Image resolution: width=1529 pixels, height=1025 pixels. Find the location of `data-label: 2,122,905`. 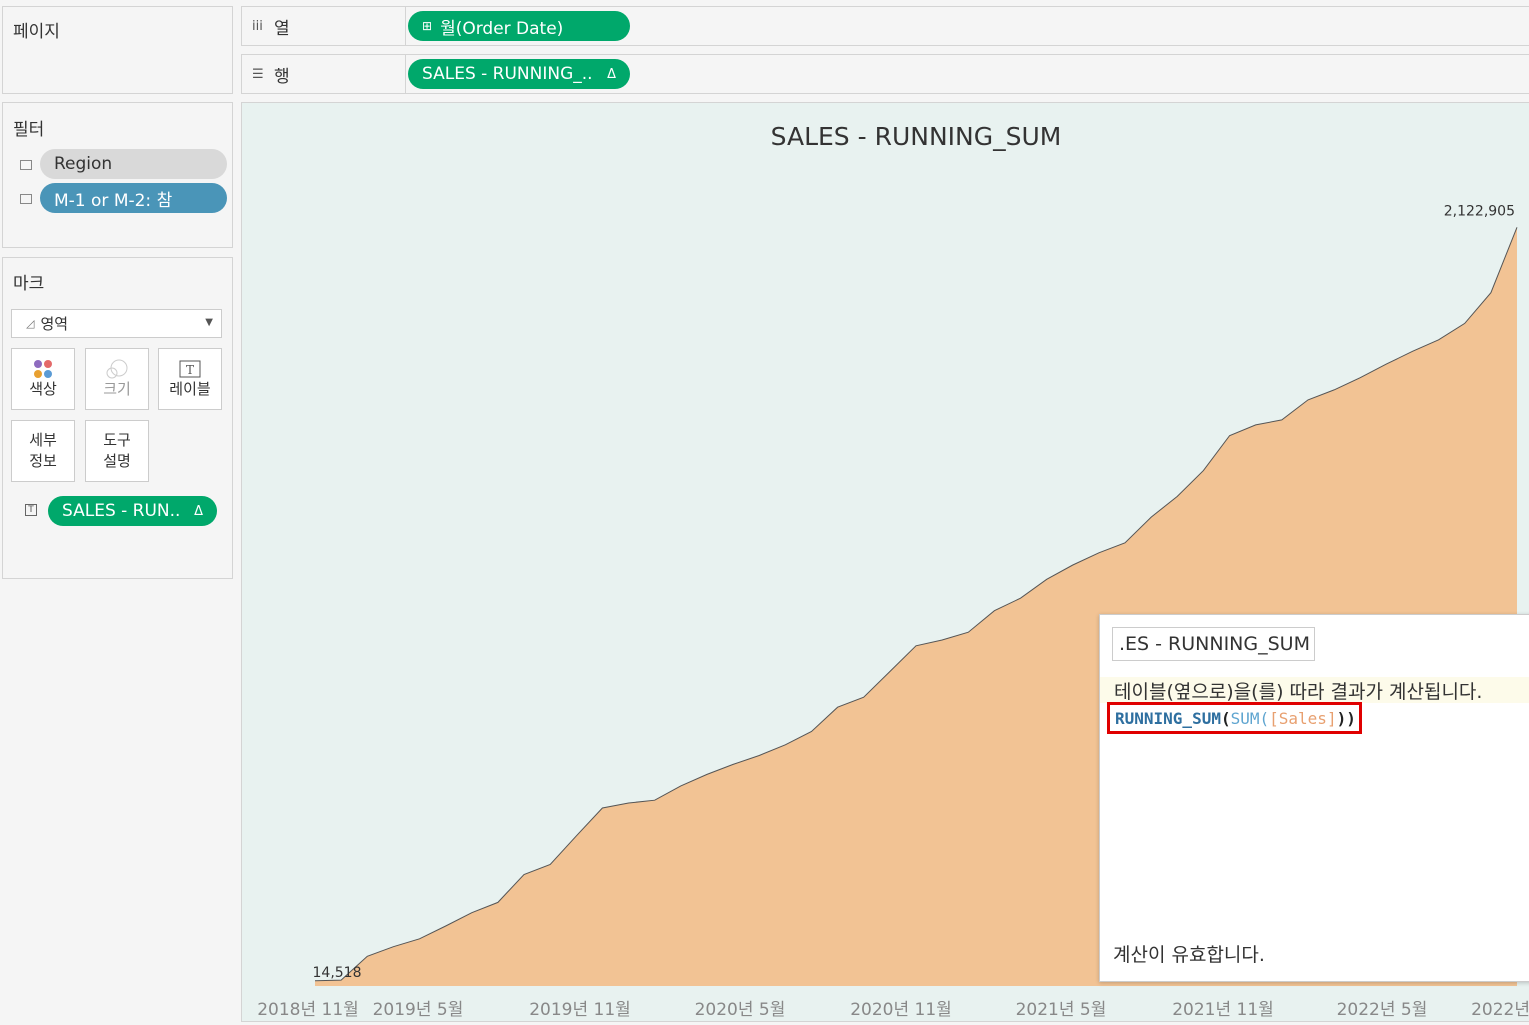

data-label: 2,122,905 is located at coordinates (1479, 211).